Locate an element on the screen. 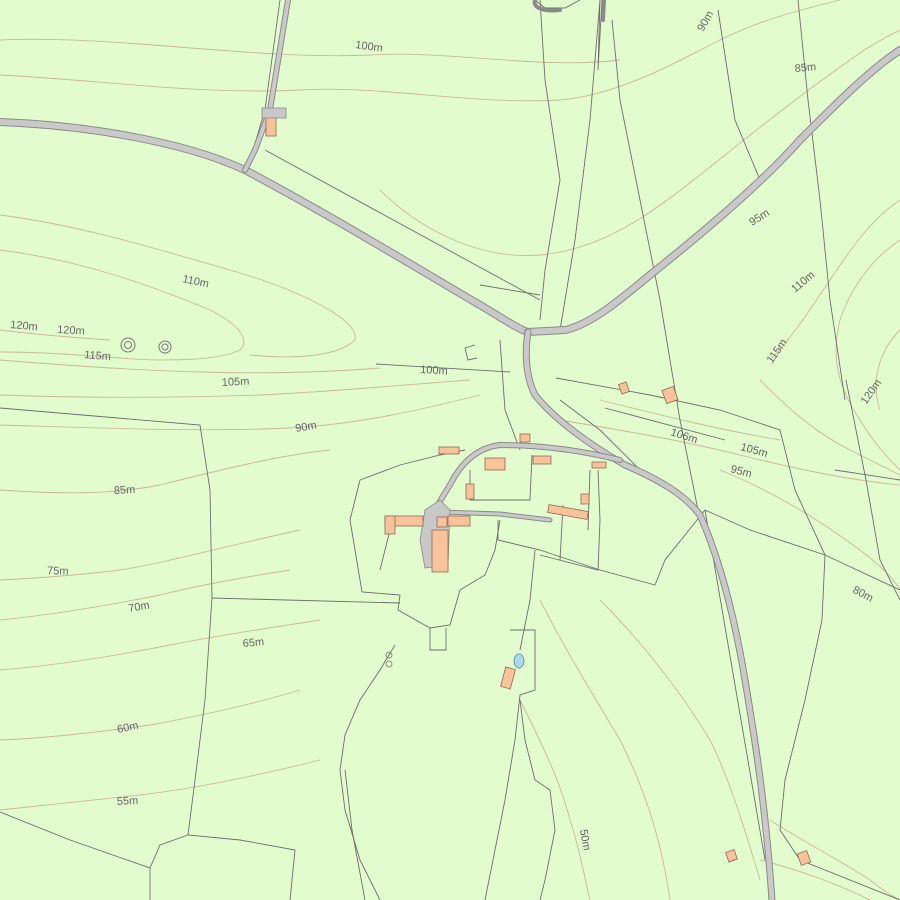 This screenshot has height=900, width=900. contour-label: 115m is located at coordinates (98, 356).